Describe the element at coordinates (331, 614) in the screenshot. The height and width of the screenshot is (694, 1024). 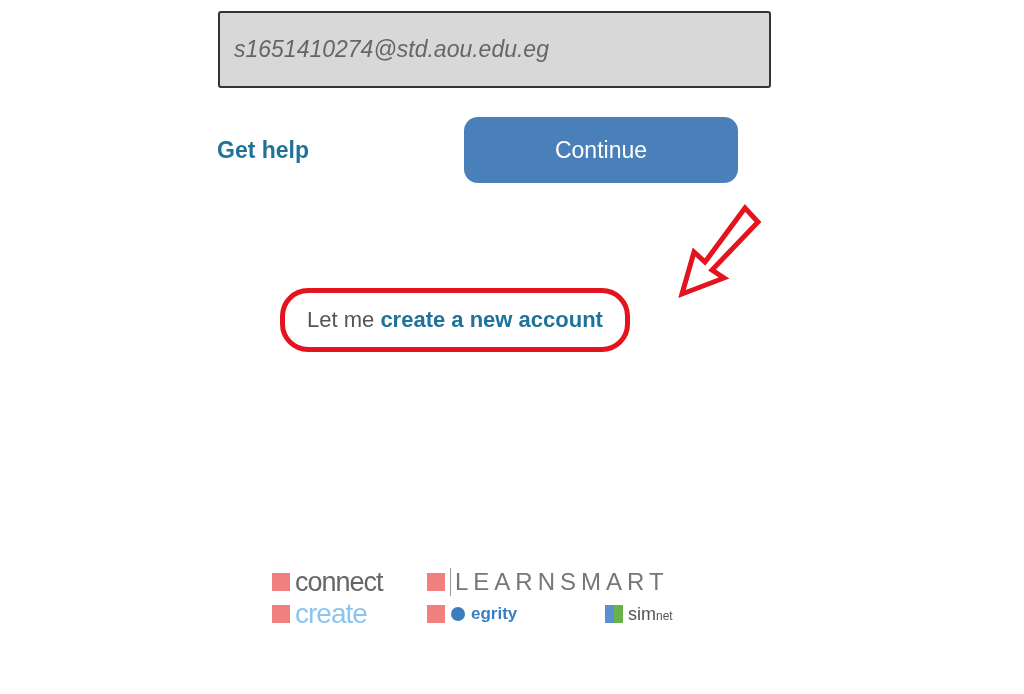
I see `create-logo: create` at that location.